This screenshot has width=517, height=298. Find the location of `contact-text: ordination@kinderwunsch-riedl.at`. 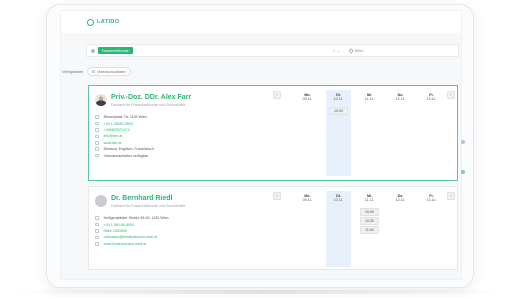

contact-text: ordination@kinderwunsch-riedl.at is located at coordinates (130, 237).